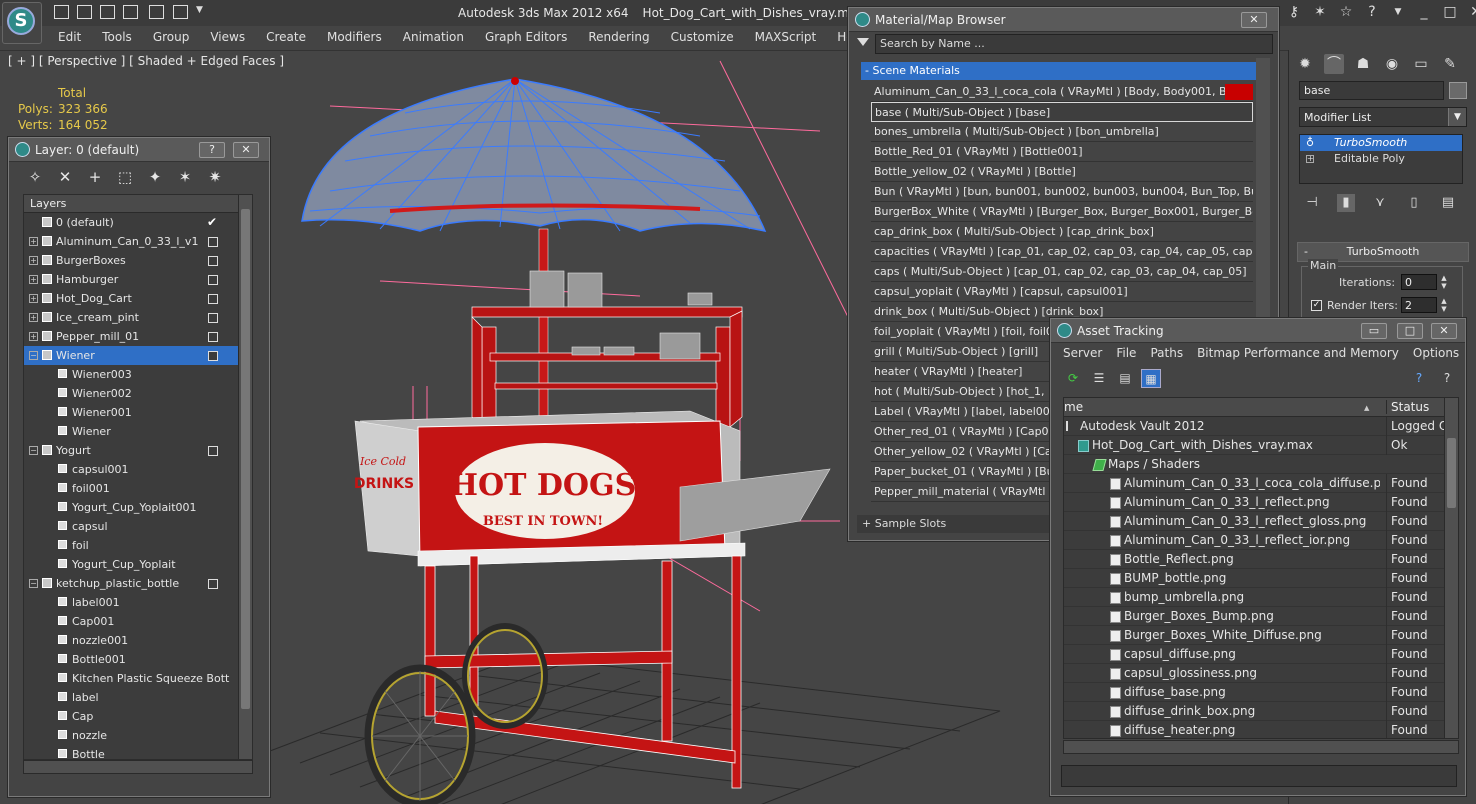 Image resolution: width=1476 pixels, height=804 pixels. Describe the element at coordinates (138, 279) in the screenshot. I see `layer-row: + Hamburger` at that location.